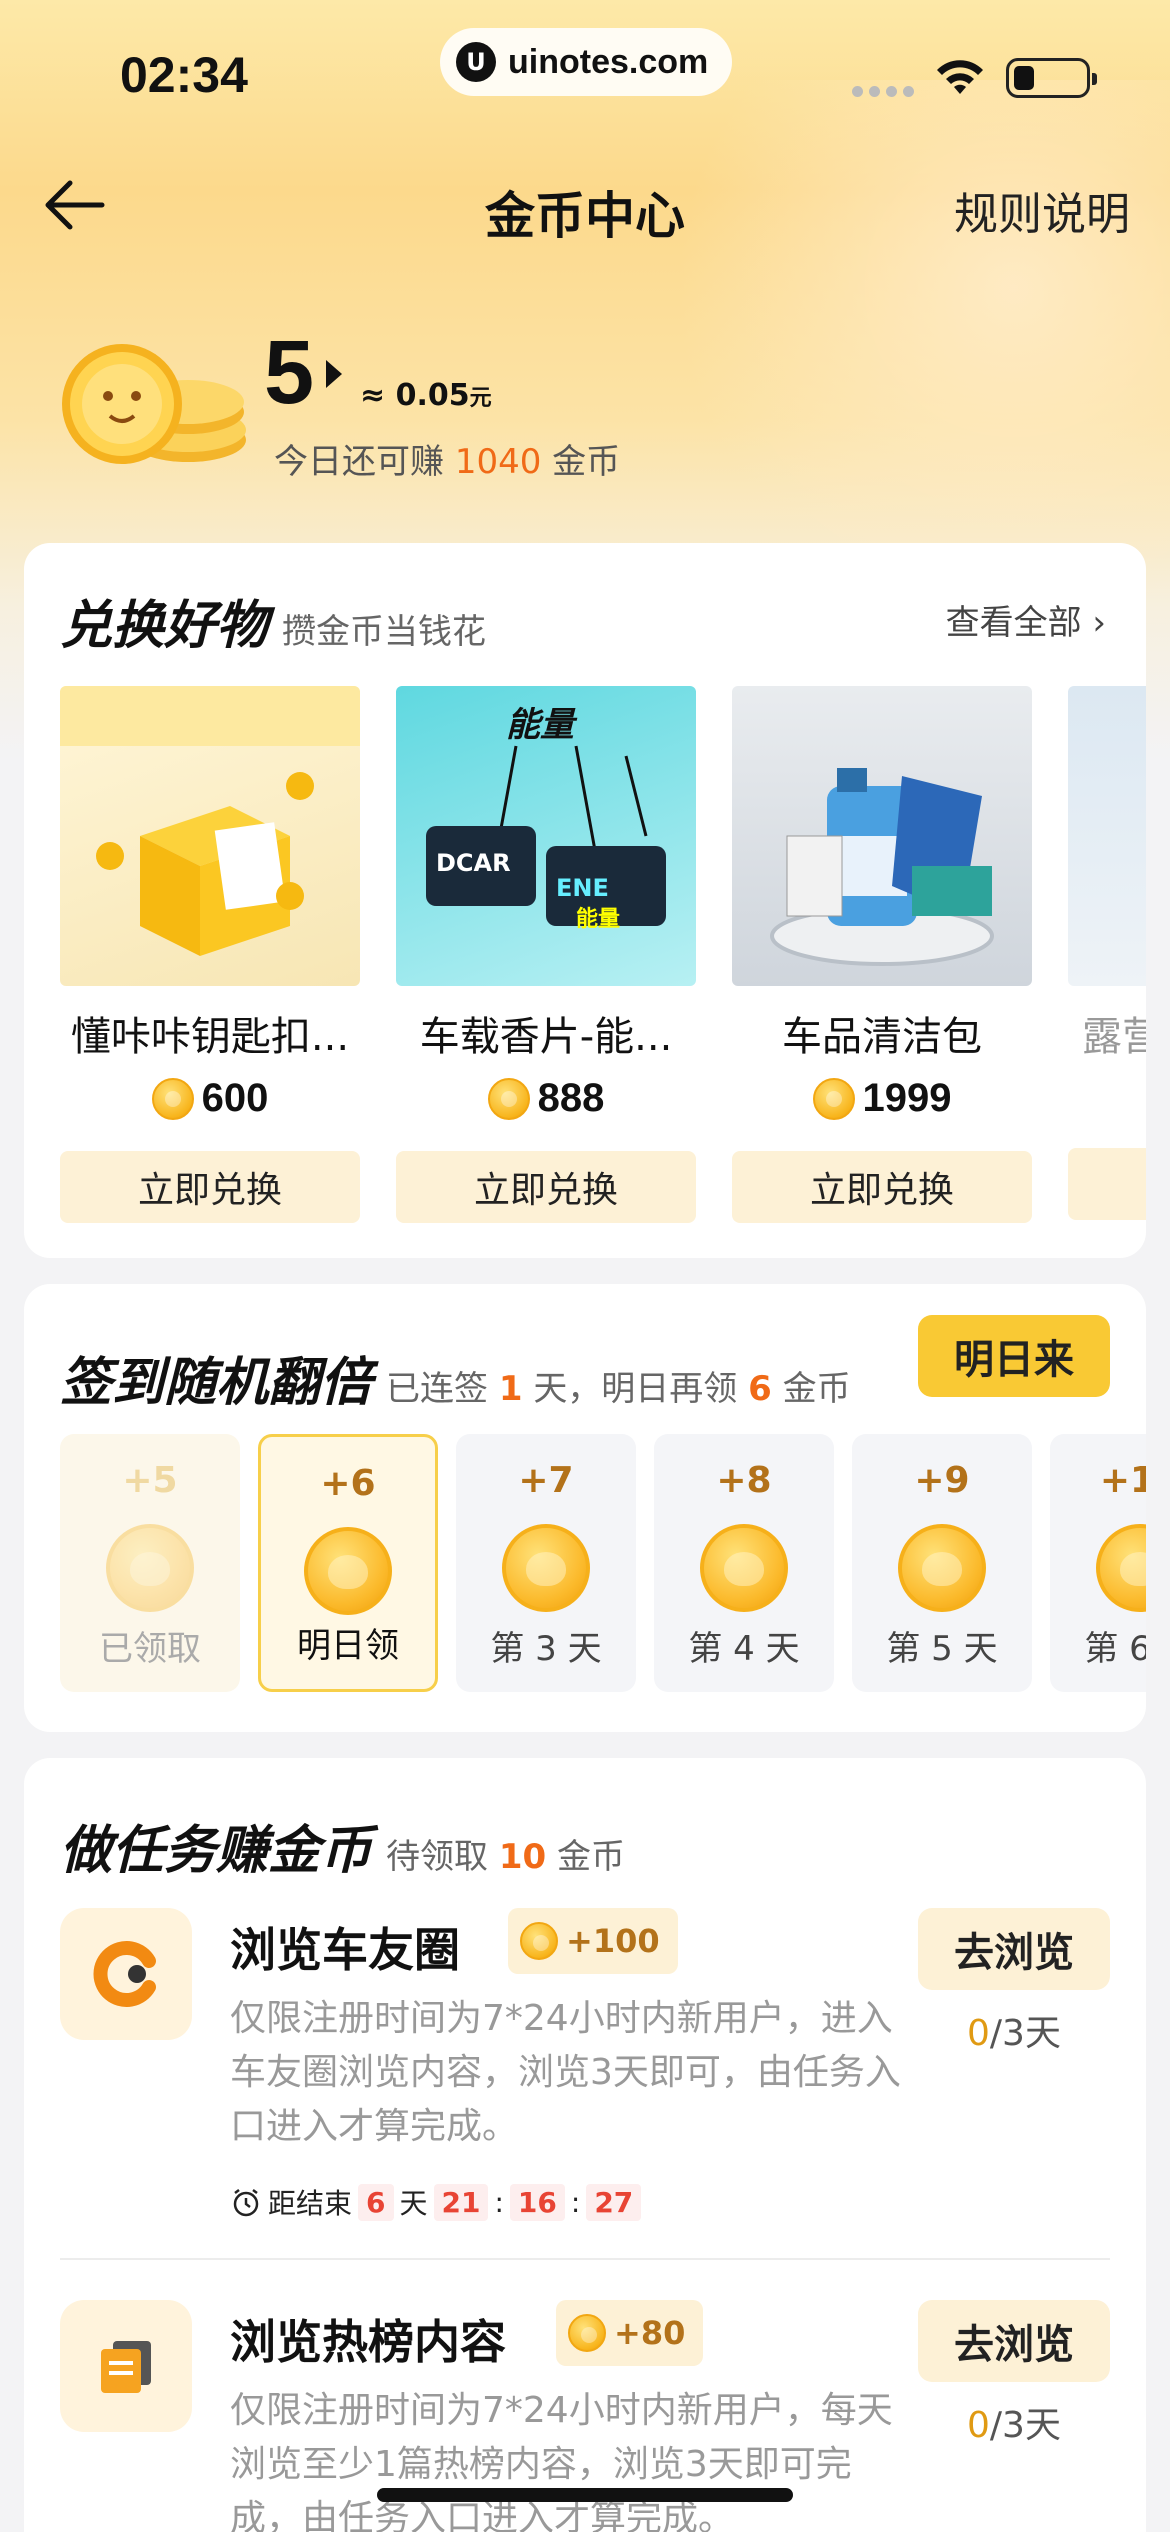 The height and width of the screenshot is (2532, 1170). I want to click on signin-day: +8 第 4 天, so click(744, 1563).